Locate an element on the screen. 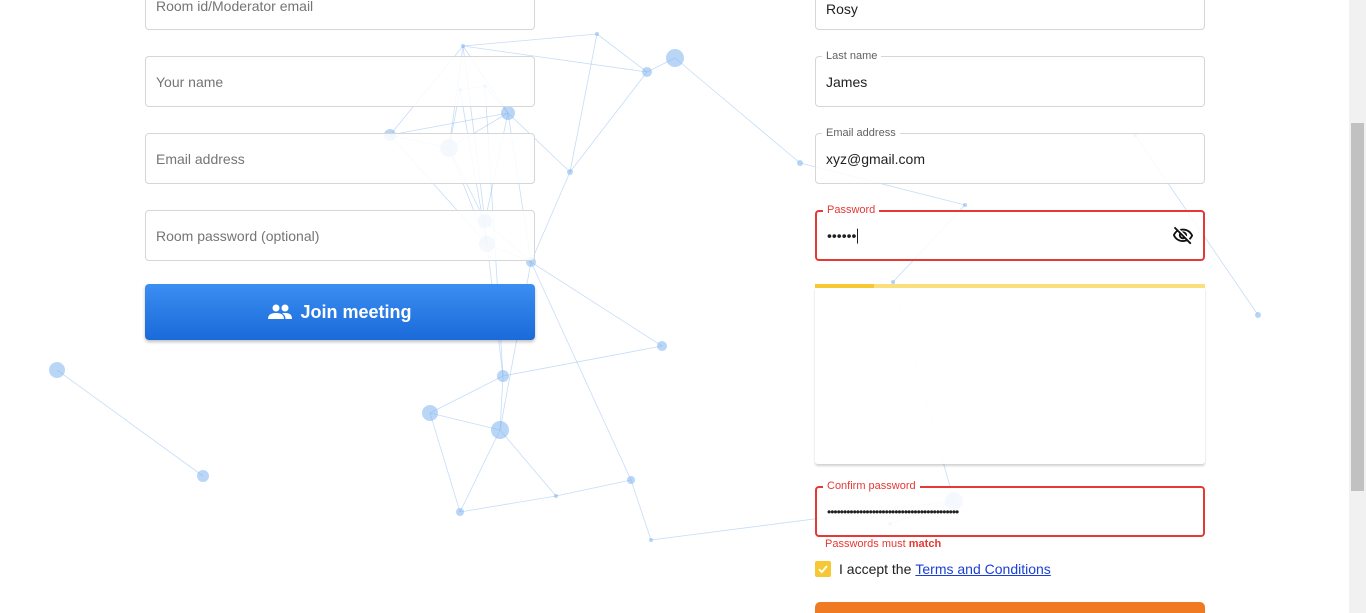 The image size is (1366, 613). signup-email-field: Email address xyz@gmail.com is located at coordinates (1010, 155).